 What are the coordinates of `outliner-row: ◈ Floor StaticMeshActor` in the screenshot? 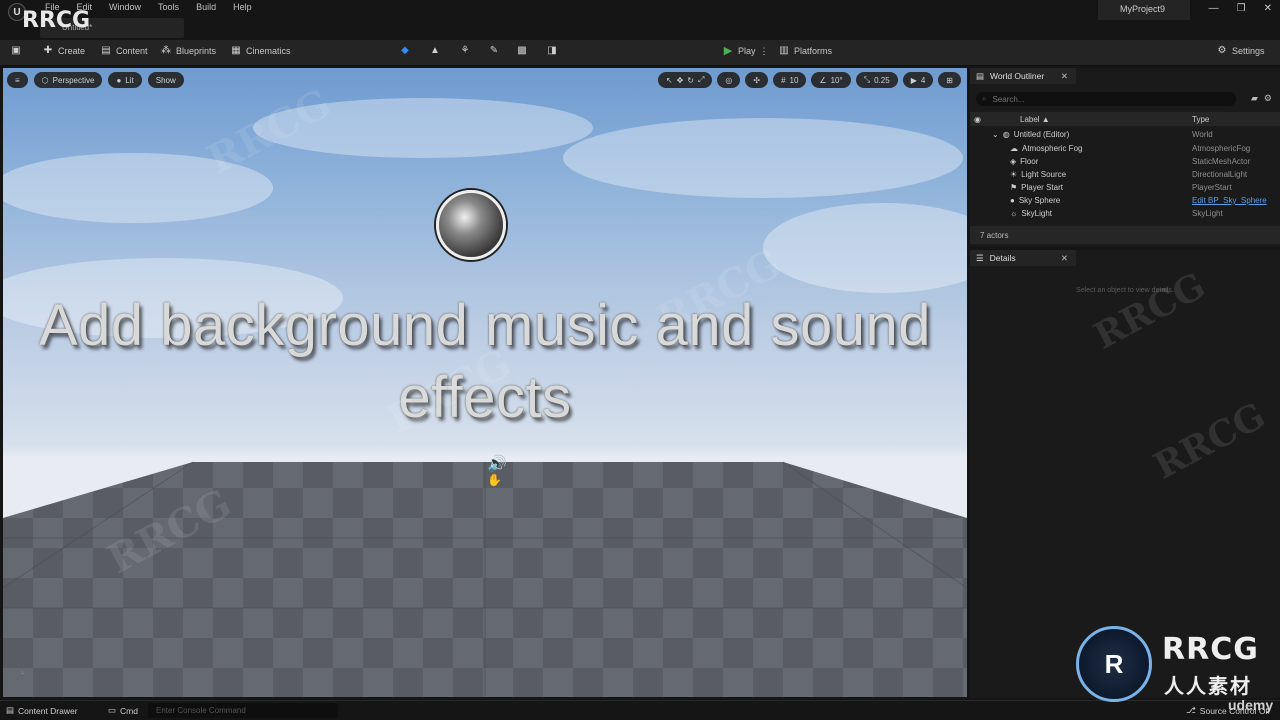 It's located at (1125, 161).